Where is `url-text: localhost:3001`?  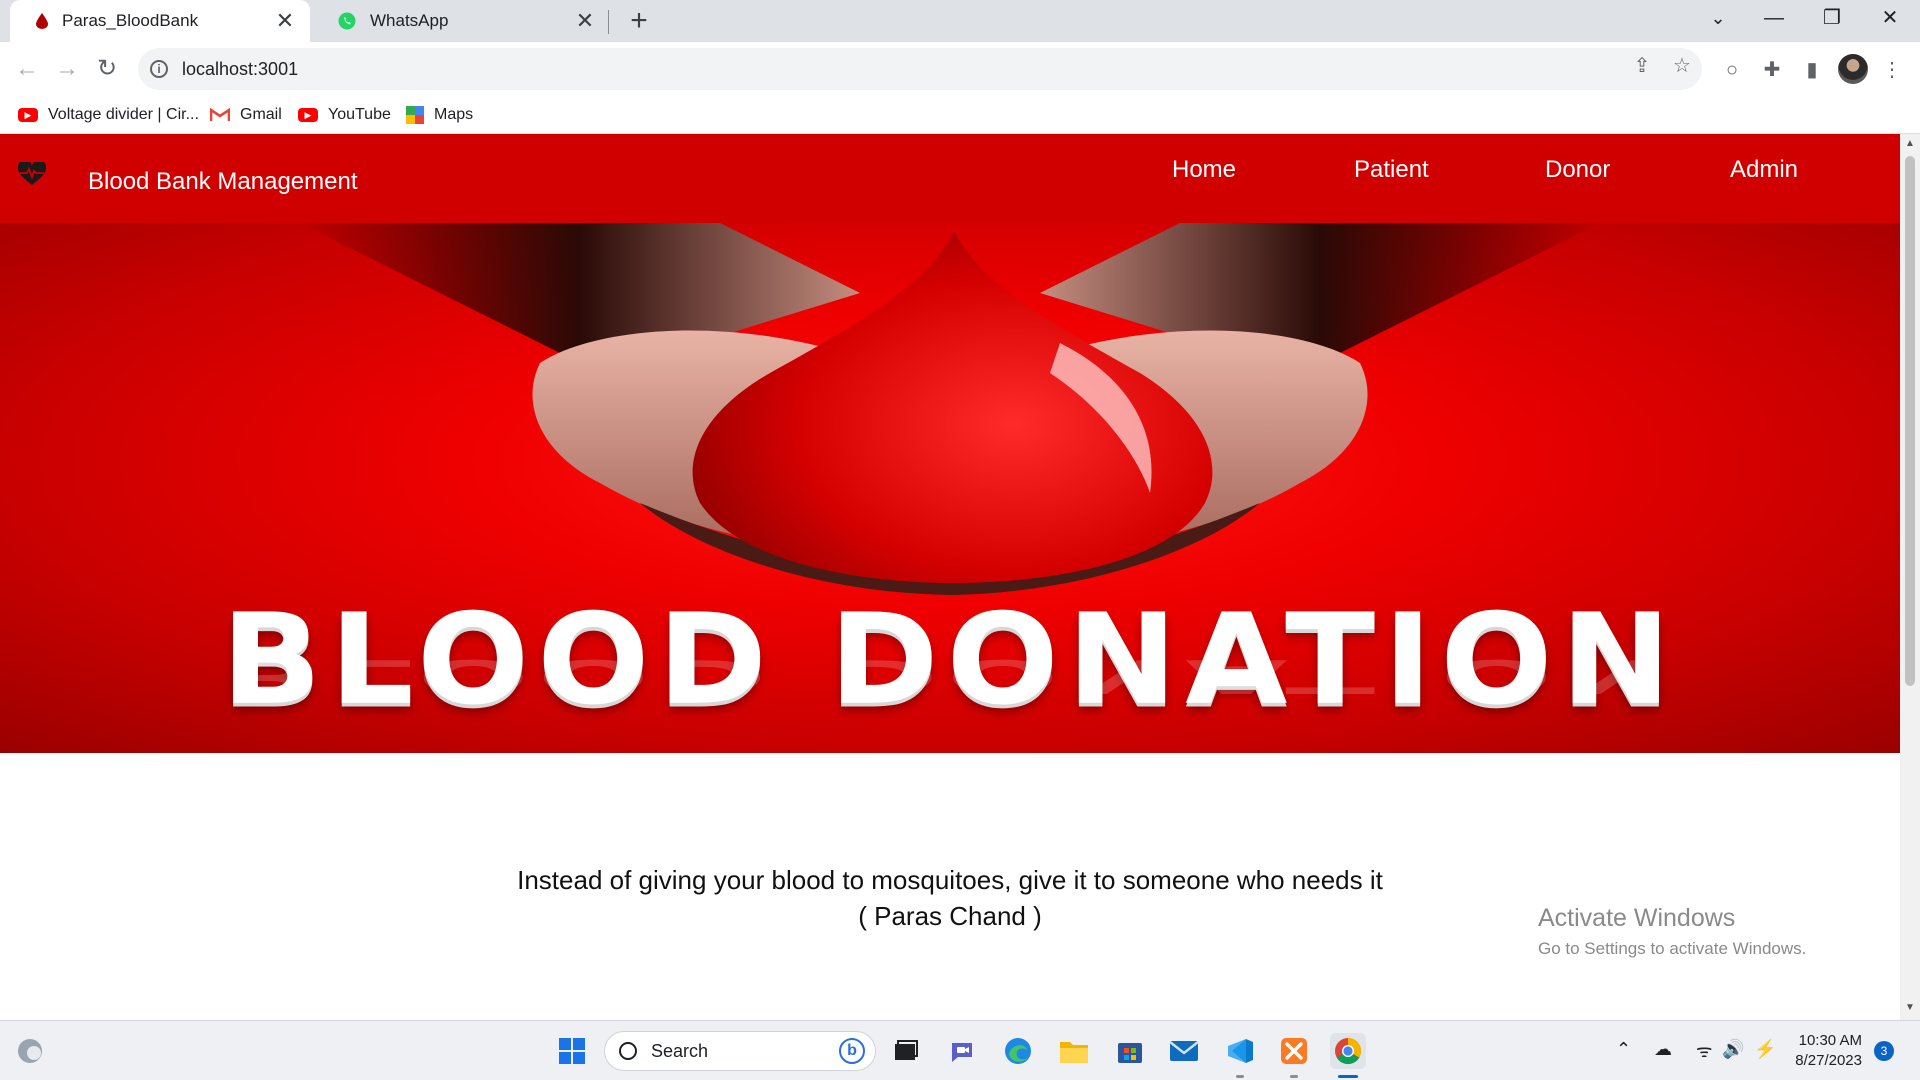
url-text: localhost:3001 is located at coordinates (240, 68).